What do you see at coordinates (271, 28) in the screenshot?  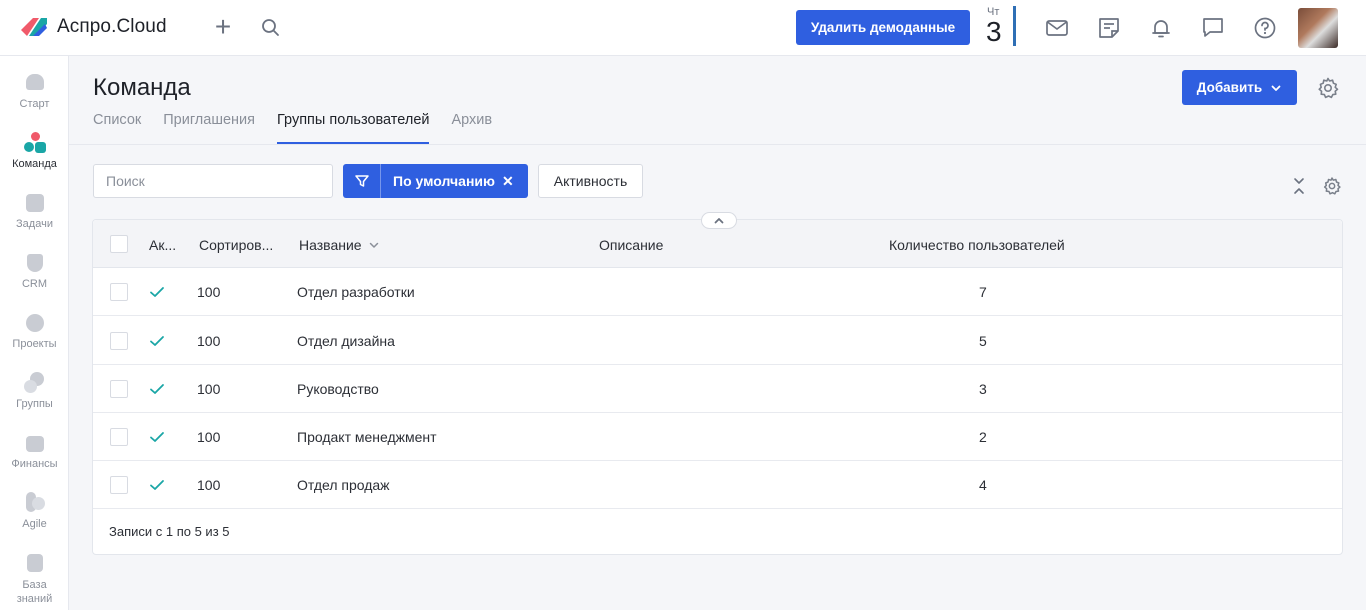 I see `search-icon` at bounding box center [271, 28].